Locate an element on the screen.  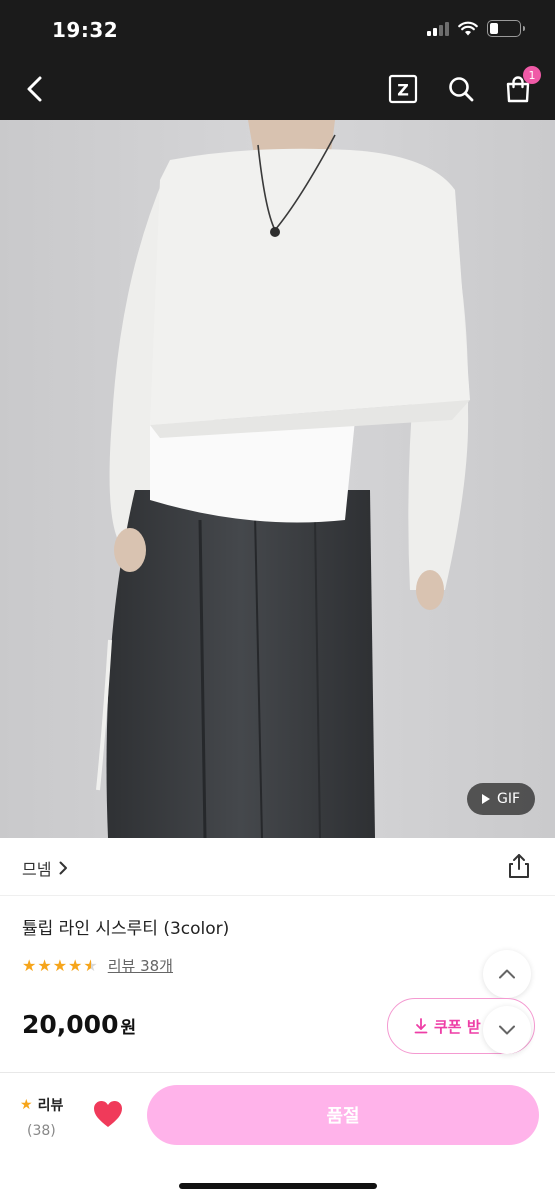
rating-stars: ★ ★ ★ ★ ★ is located at coordinates (60, 965).